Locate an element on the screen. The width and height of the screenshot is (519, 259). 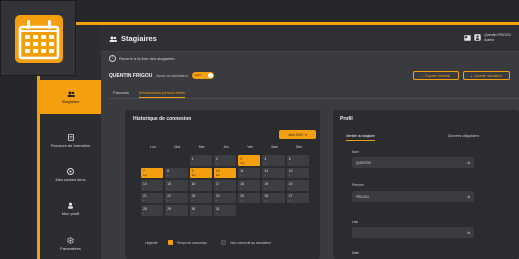
sidebar-item-parametres: Paramètres is located at coordinates (70, 243).